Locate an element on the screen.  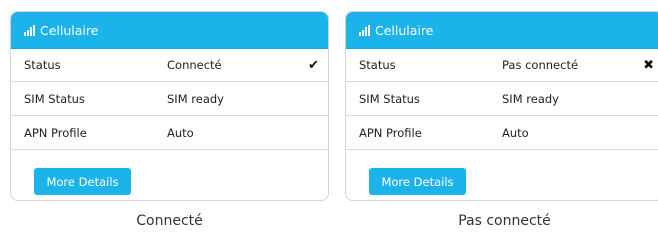
checkmark-icon: ✔ is located at coordinates (313, 65).